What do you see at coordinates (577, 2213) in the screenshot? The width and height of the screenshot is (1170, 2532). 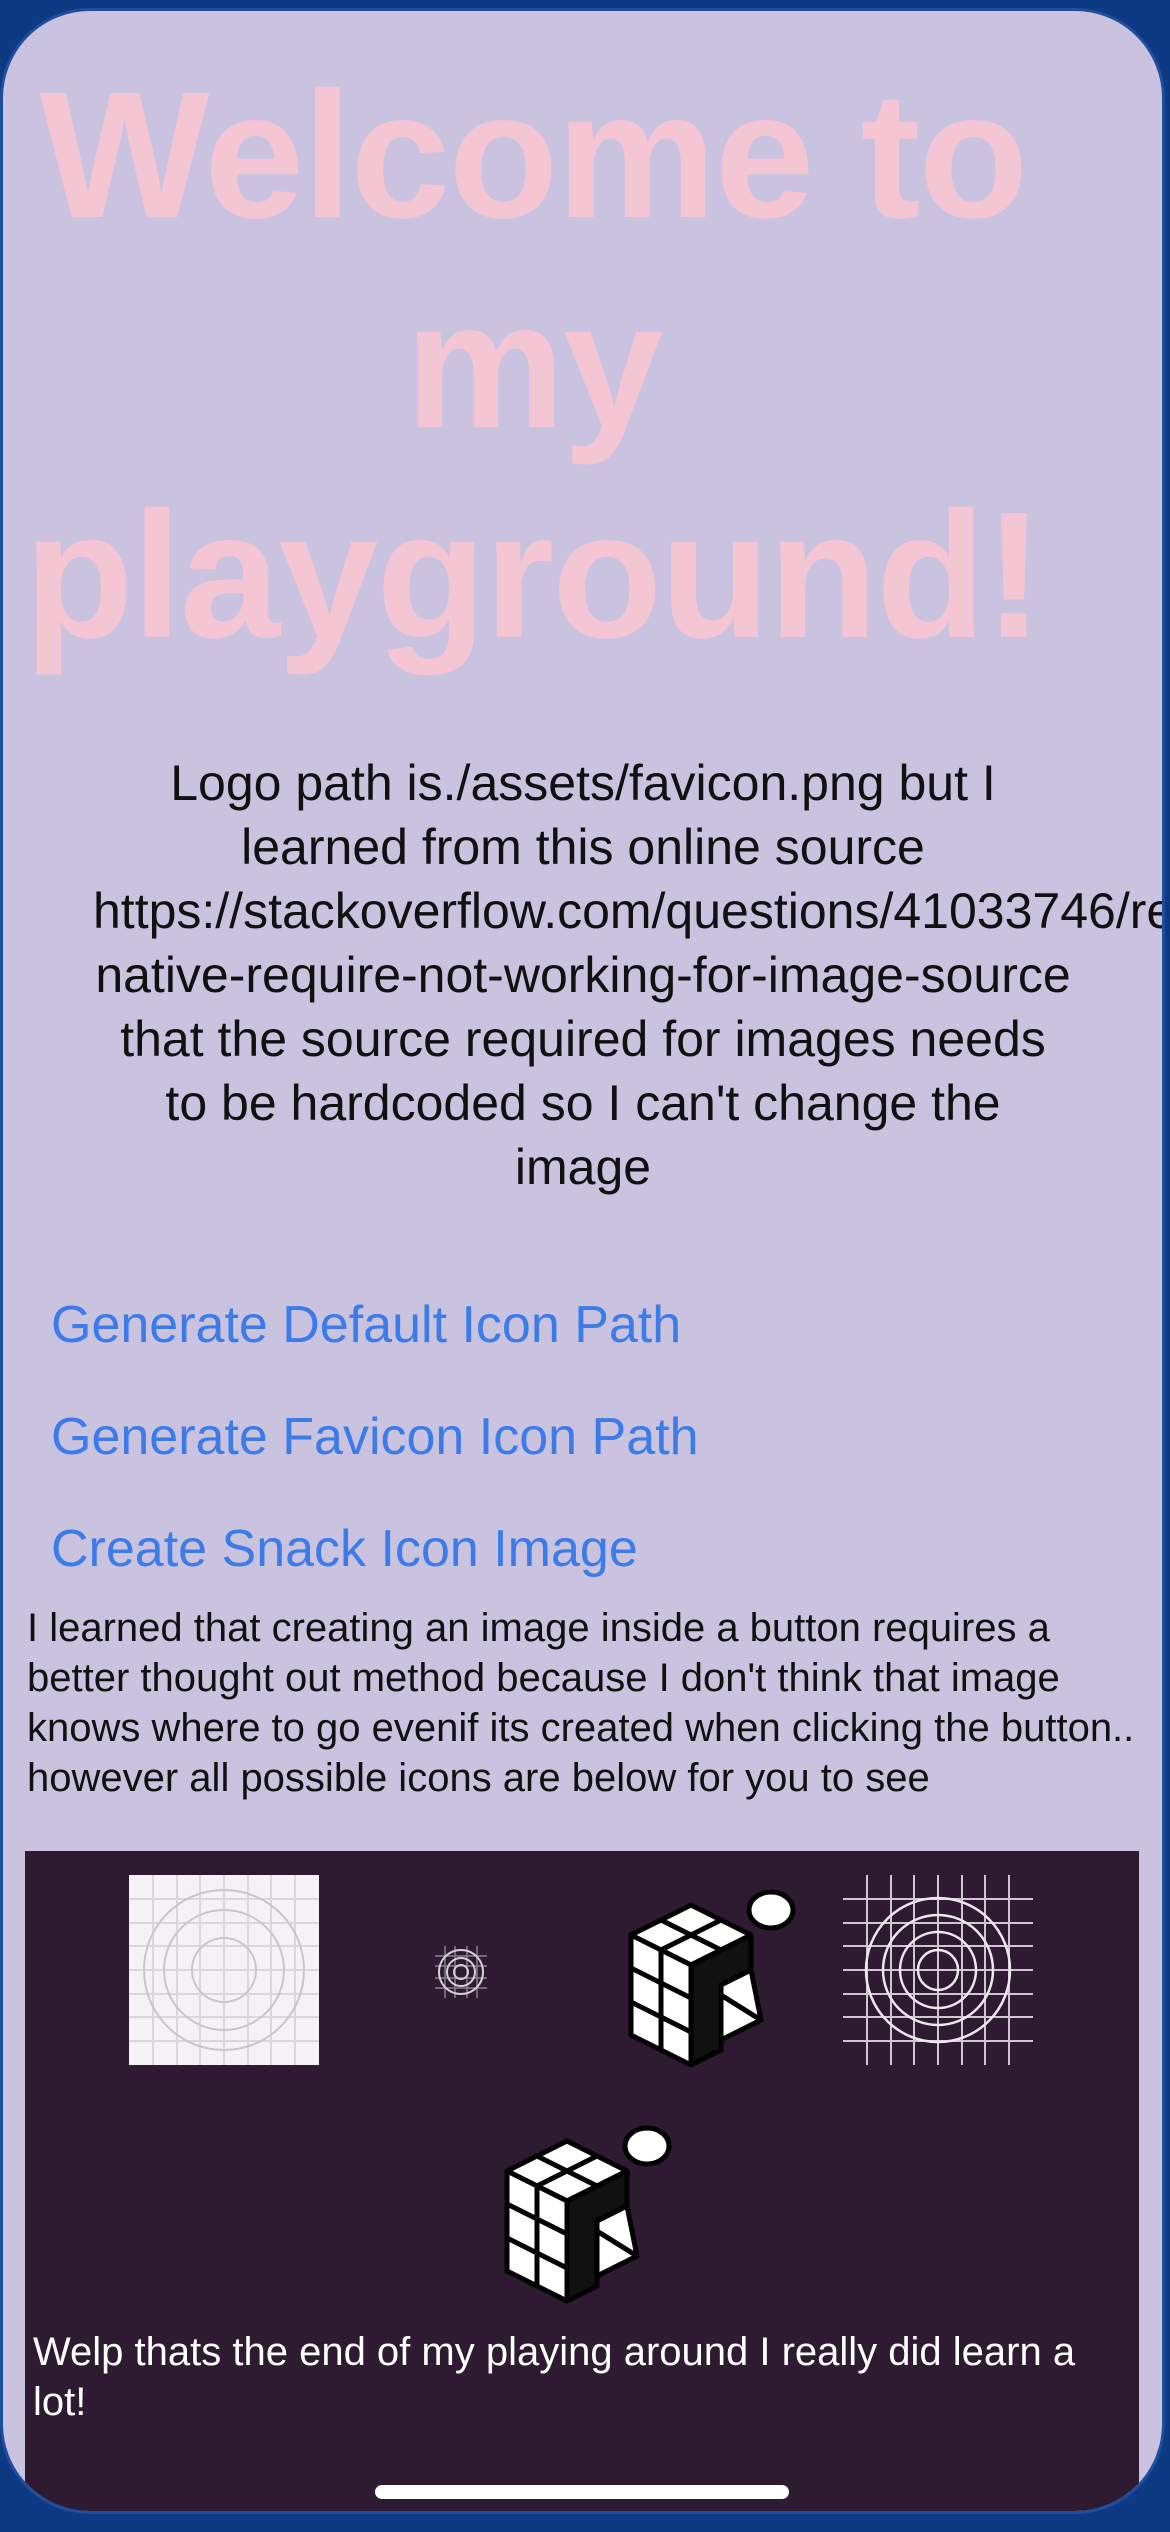 I see `snack-cube-icon-large` at bounding box center [577, 2213].